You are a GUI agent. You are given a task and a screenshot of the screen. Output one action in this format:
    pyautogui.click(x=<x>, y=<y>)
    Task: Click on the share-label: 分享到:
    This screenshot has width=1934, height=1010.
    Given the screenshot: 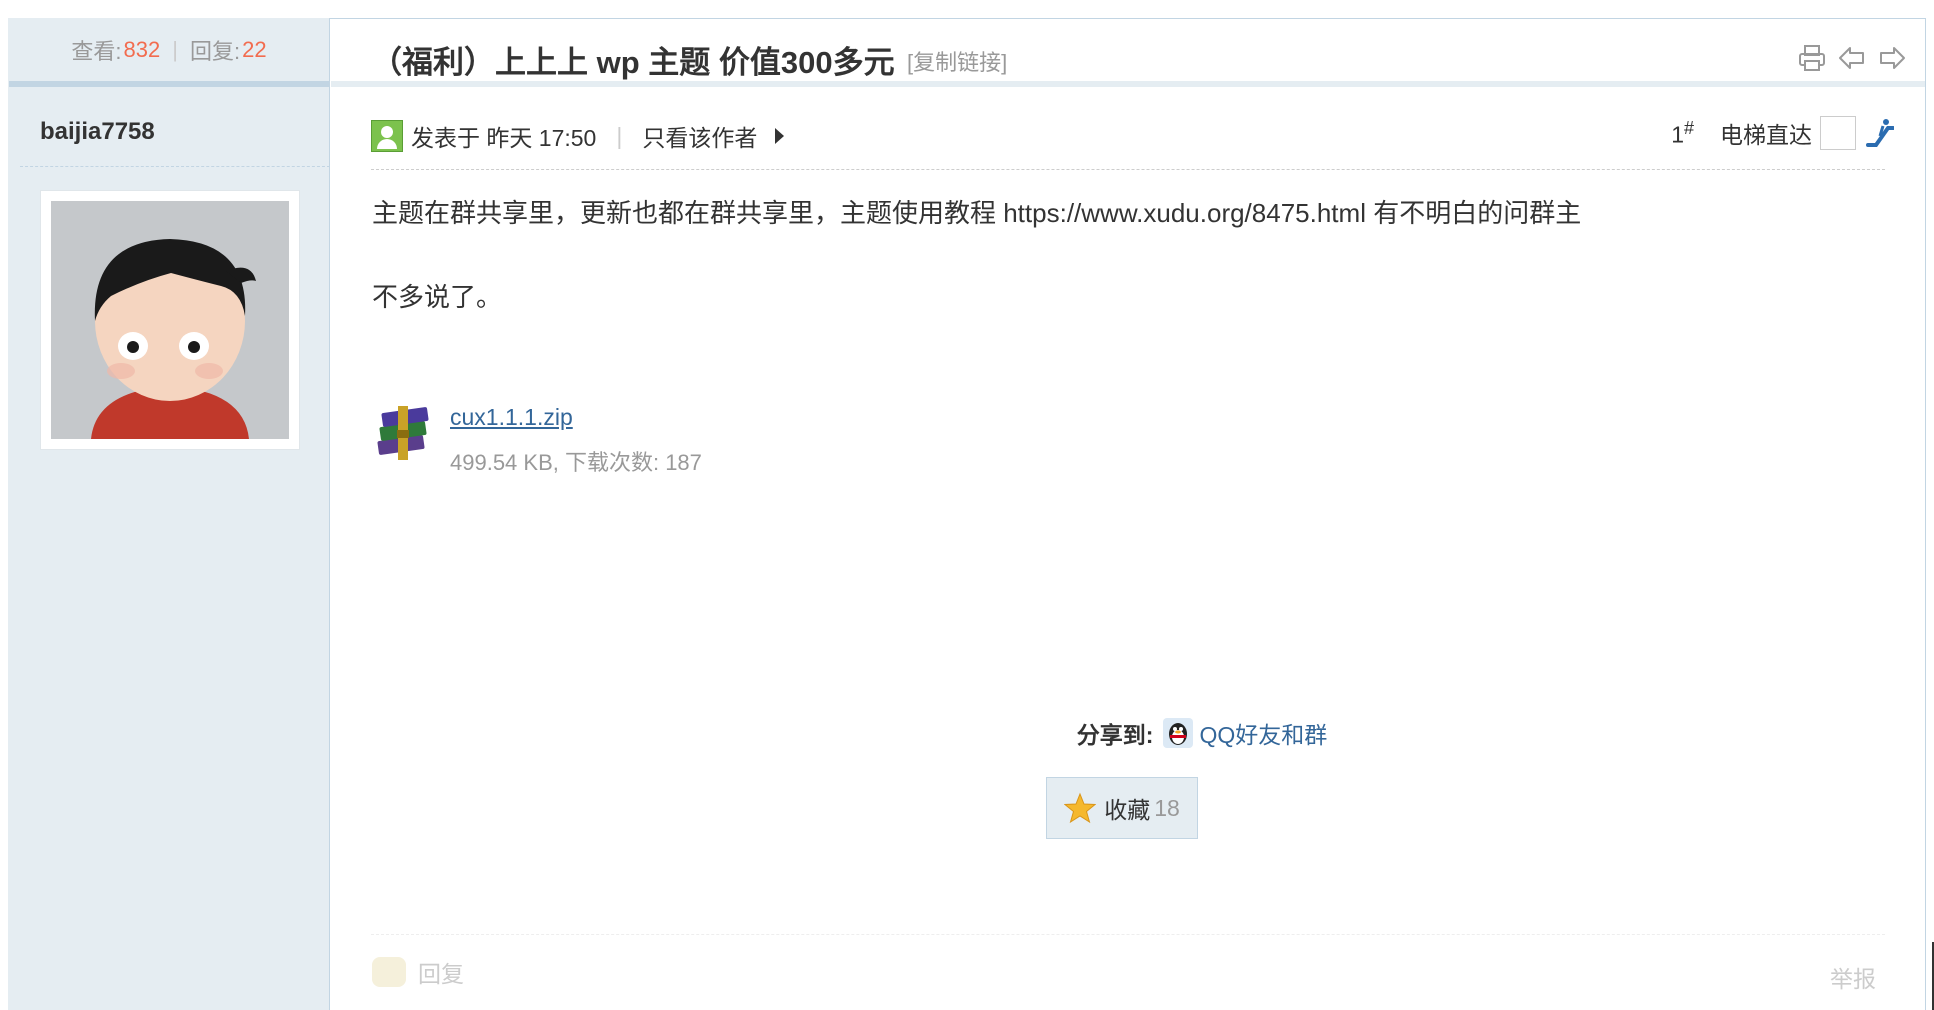 What is the action you would take?
    pyautogui.click(x=1115, y=735)
    